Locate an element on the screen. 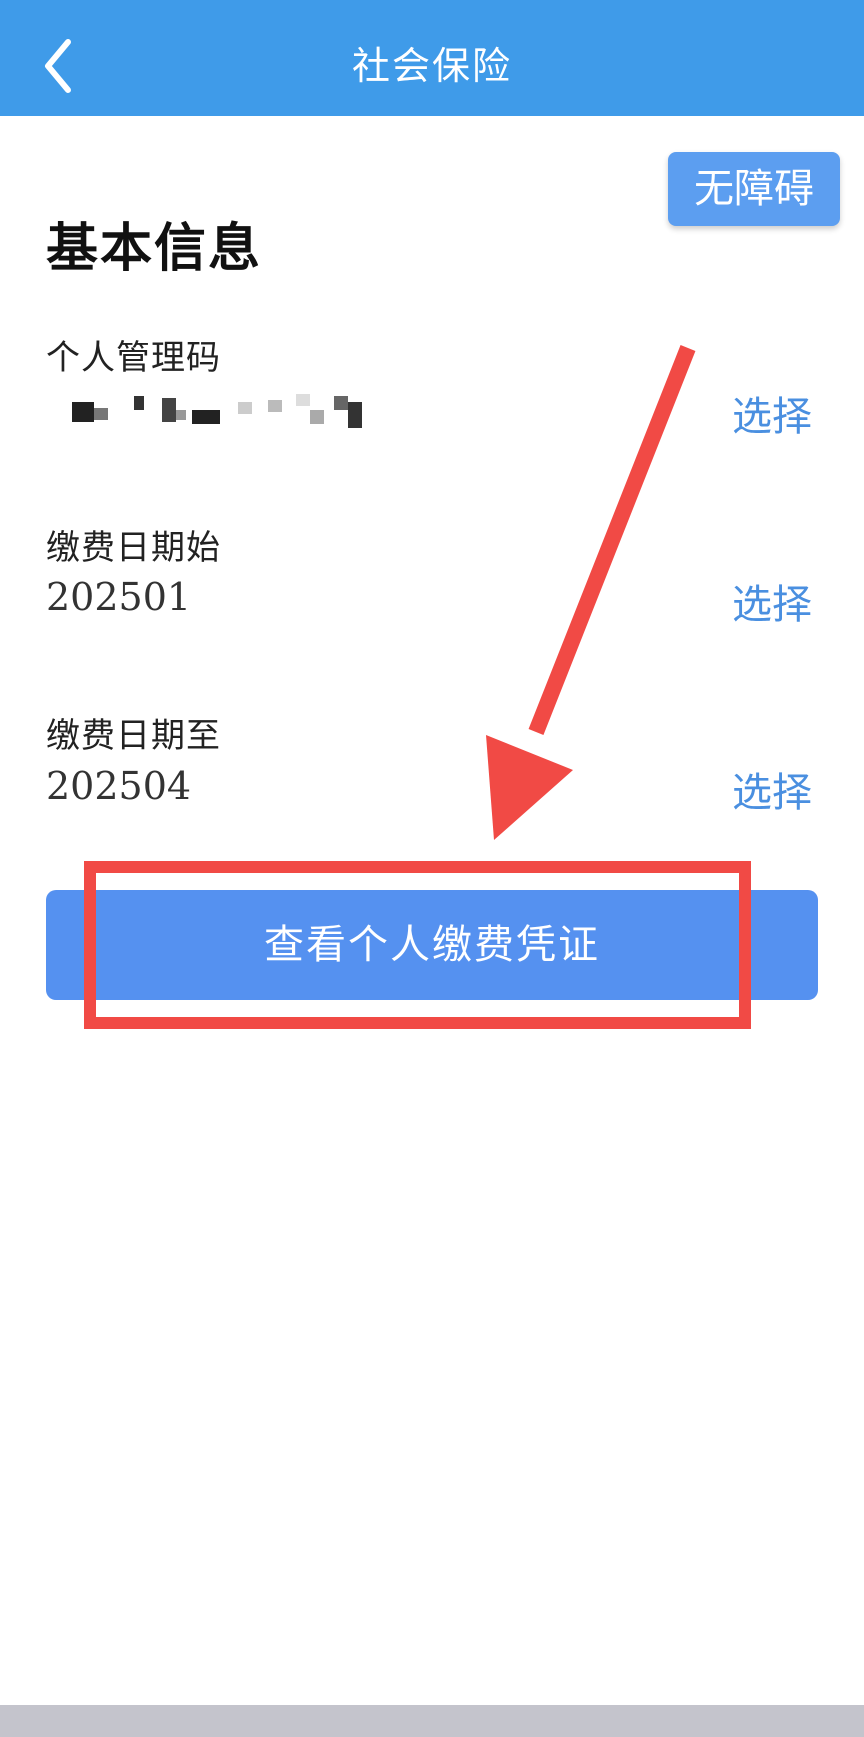  accessibility-button: 无障碍 is located at coordinates (754, 189).